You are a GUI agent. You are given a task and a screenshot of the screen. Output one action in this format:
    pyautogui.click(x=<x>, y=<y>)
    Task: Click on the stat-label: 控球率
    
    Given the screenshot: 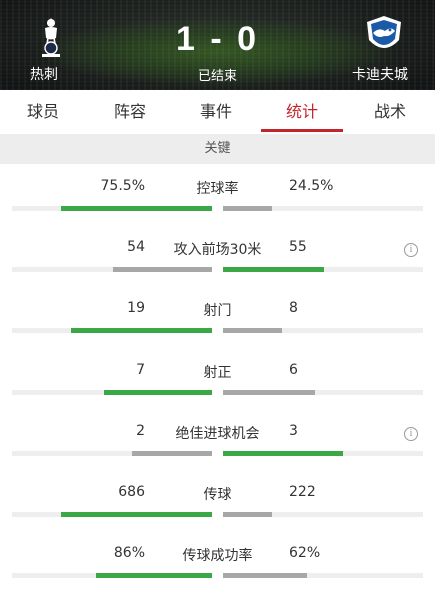 What is the action you would take?
    pyautogui.click(x=217, y=189)
    